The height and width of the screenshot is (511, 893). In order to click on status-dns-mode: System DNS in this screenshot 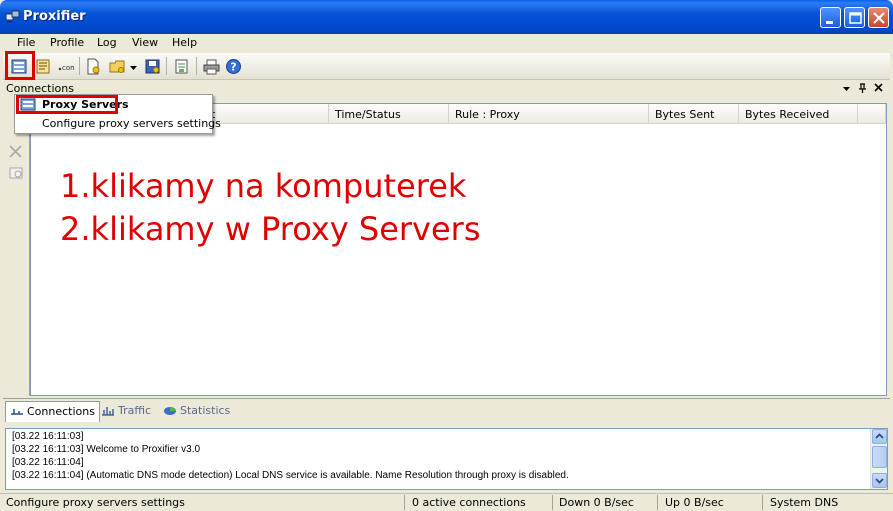, I will do `click(804, 502)`.